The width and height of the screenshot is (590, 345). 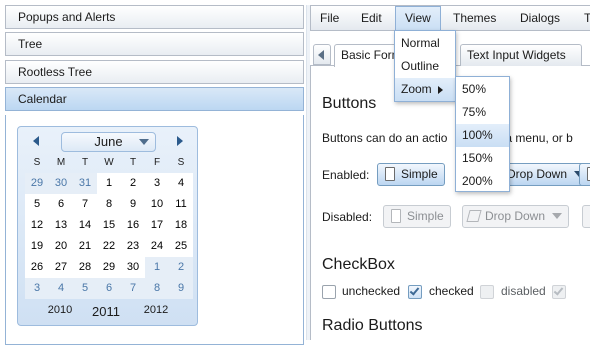 I want to click on drop-down-button-label: Drop Down, so click(x=537, y=174).